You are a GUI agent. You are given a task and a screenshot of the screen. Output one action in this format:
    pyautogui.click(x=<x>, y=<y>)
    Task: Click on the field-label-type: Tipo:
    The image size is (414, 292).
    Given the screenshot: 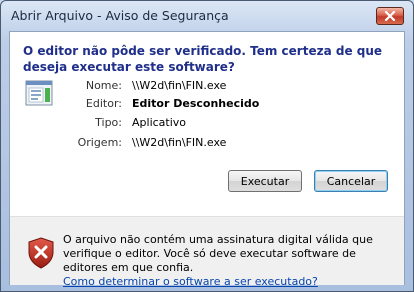 What is the action you would take?
    pyautogui.click(x=108, y=122)
    